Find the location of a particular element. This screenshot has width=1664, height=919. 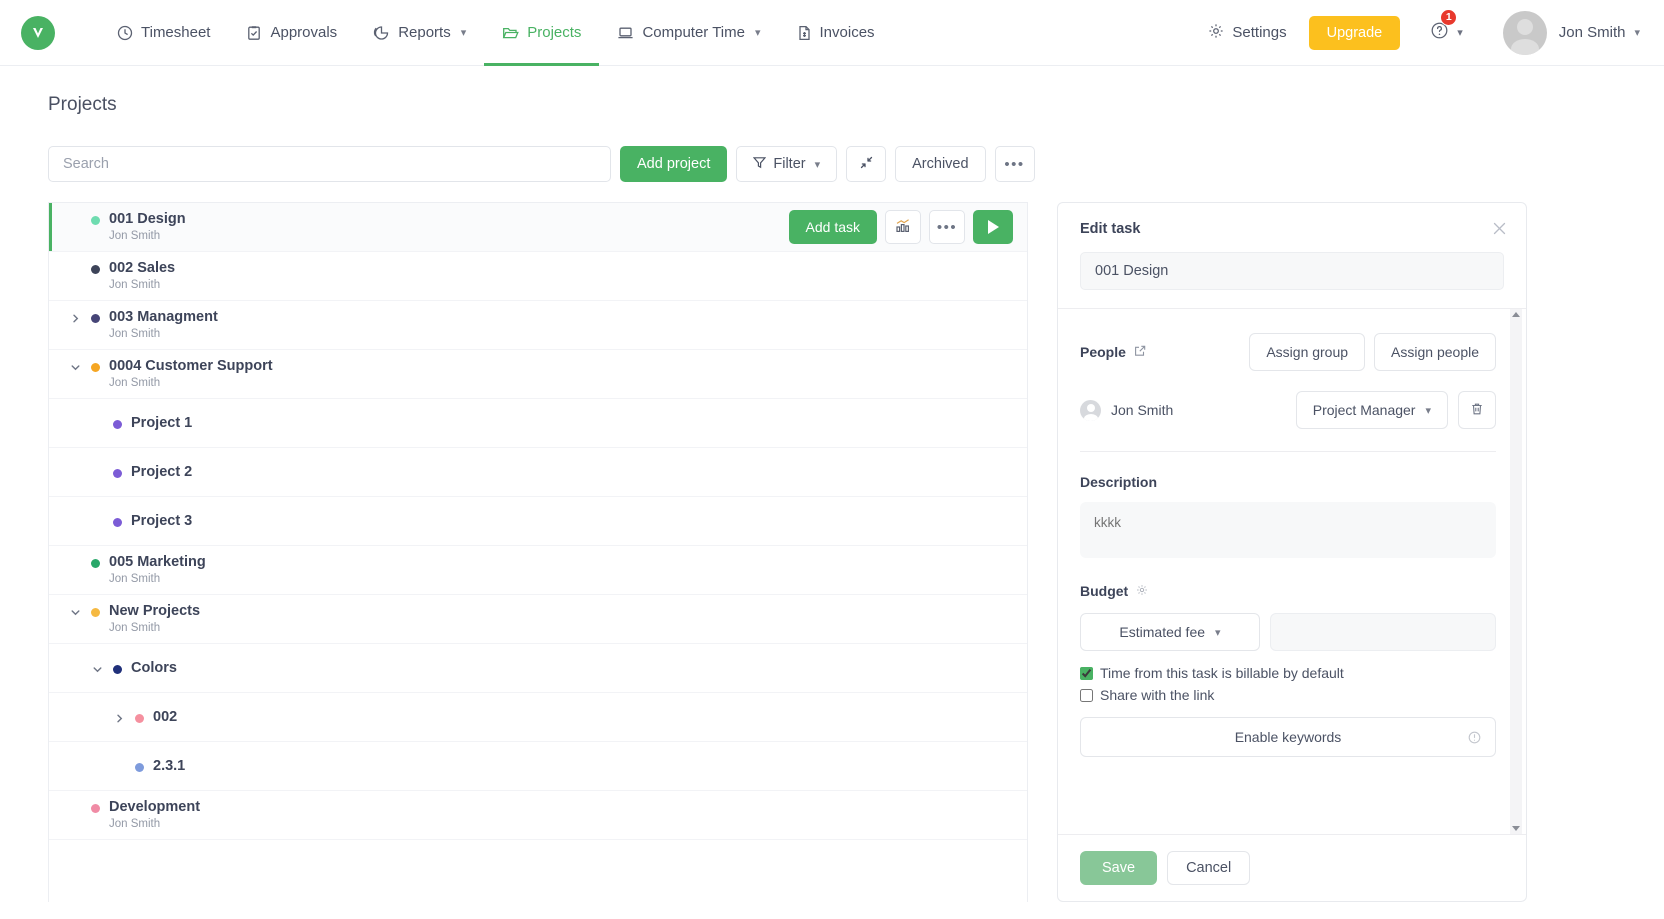

settings-button: Settings is located at coordinates (1247, 33).